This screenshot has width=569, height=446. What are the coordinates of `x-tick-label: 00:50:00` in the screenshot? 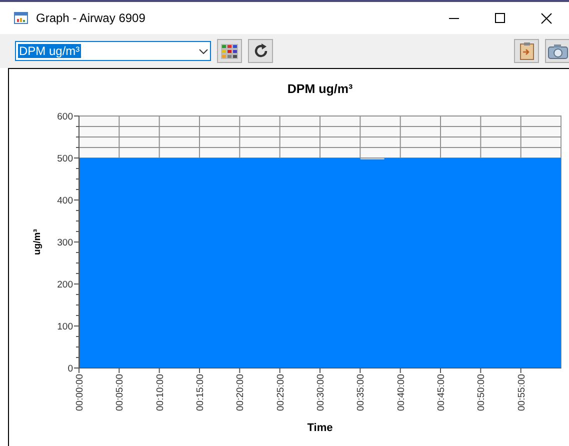 It's located at (482, 392).